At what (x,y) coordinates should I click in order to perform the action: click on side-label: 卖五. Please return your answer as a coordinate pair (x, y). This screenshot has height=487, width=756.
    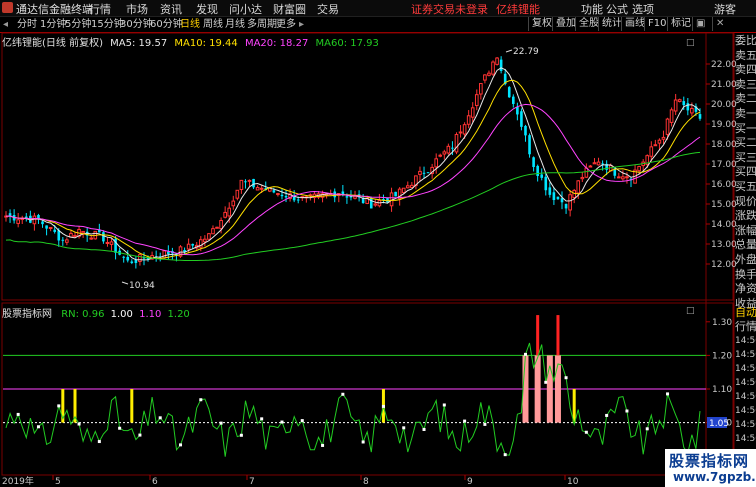
    Looking at the image, I should click on (745, 55).